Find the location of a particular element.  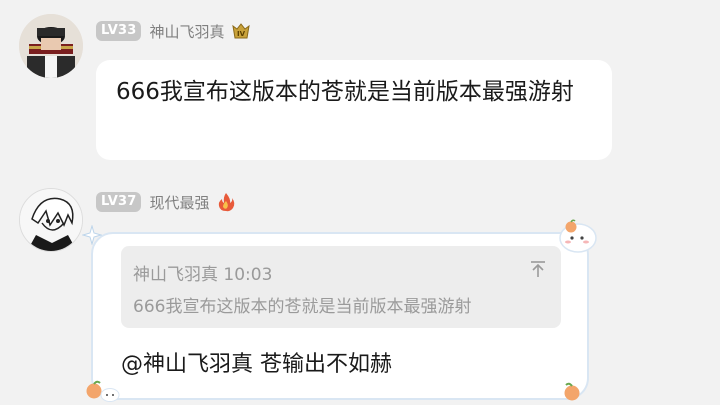

rank-crest-icon: IV is located at coordinates (241, 31).